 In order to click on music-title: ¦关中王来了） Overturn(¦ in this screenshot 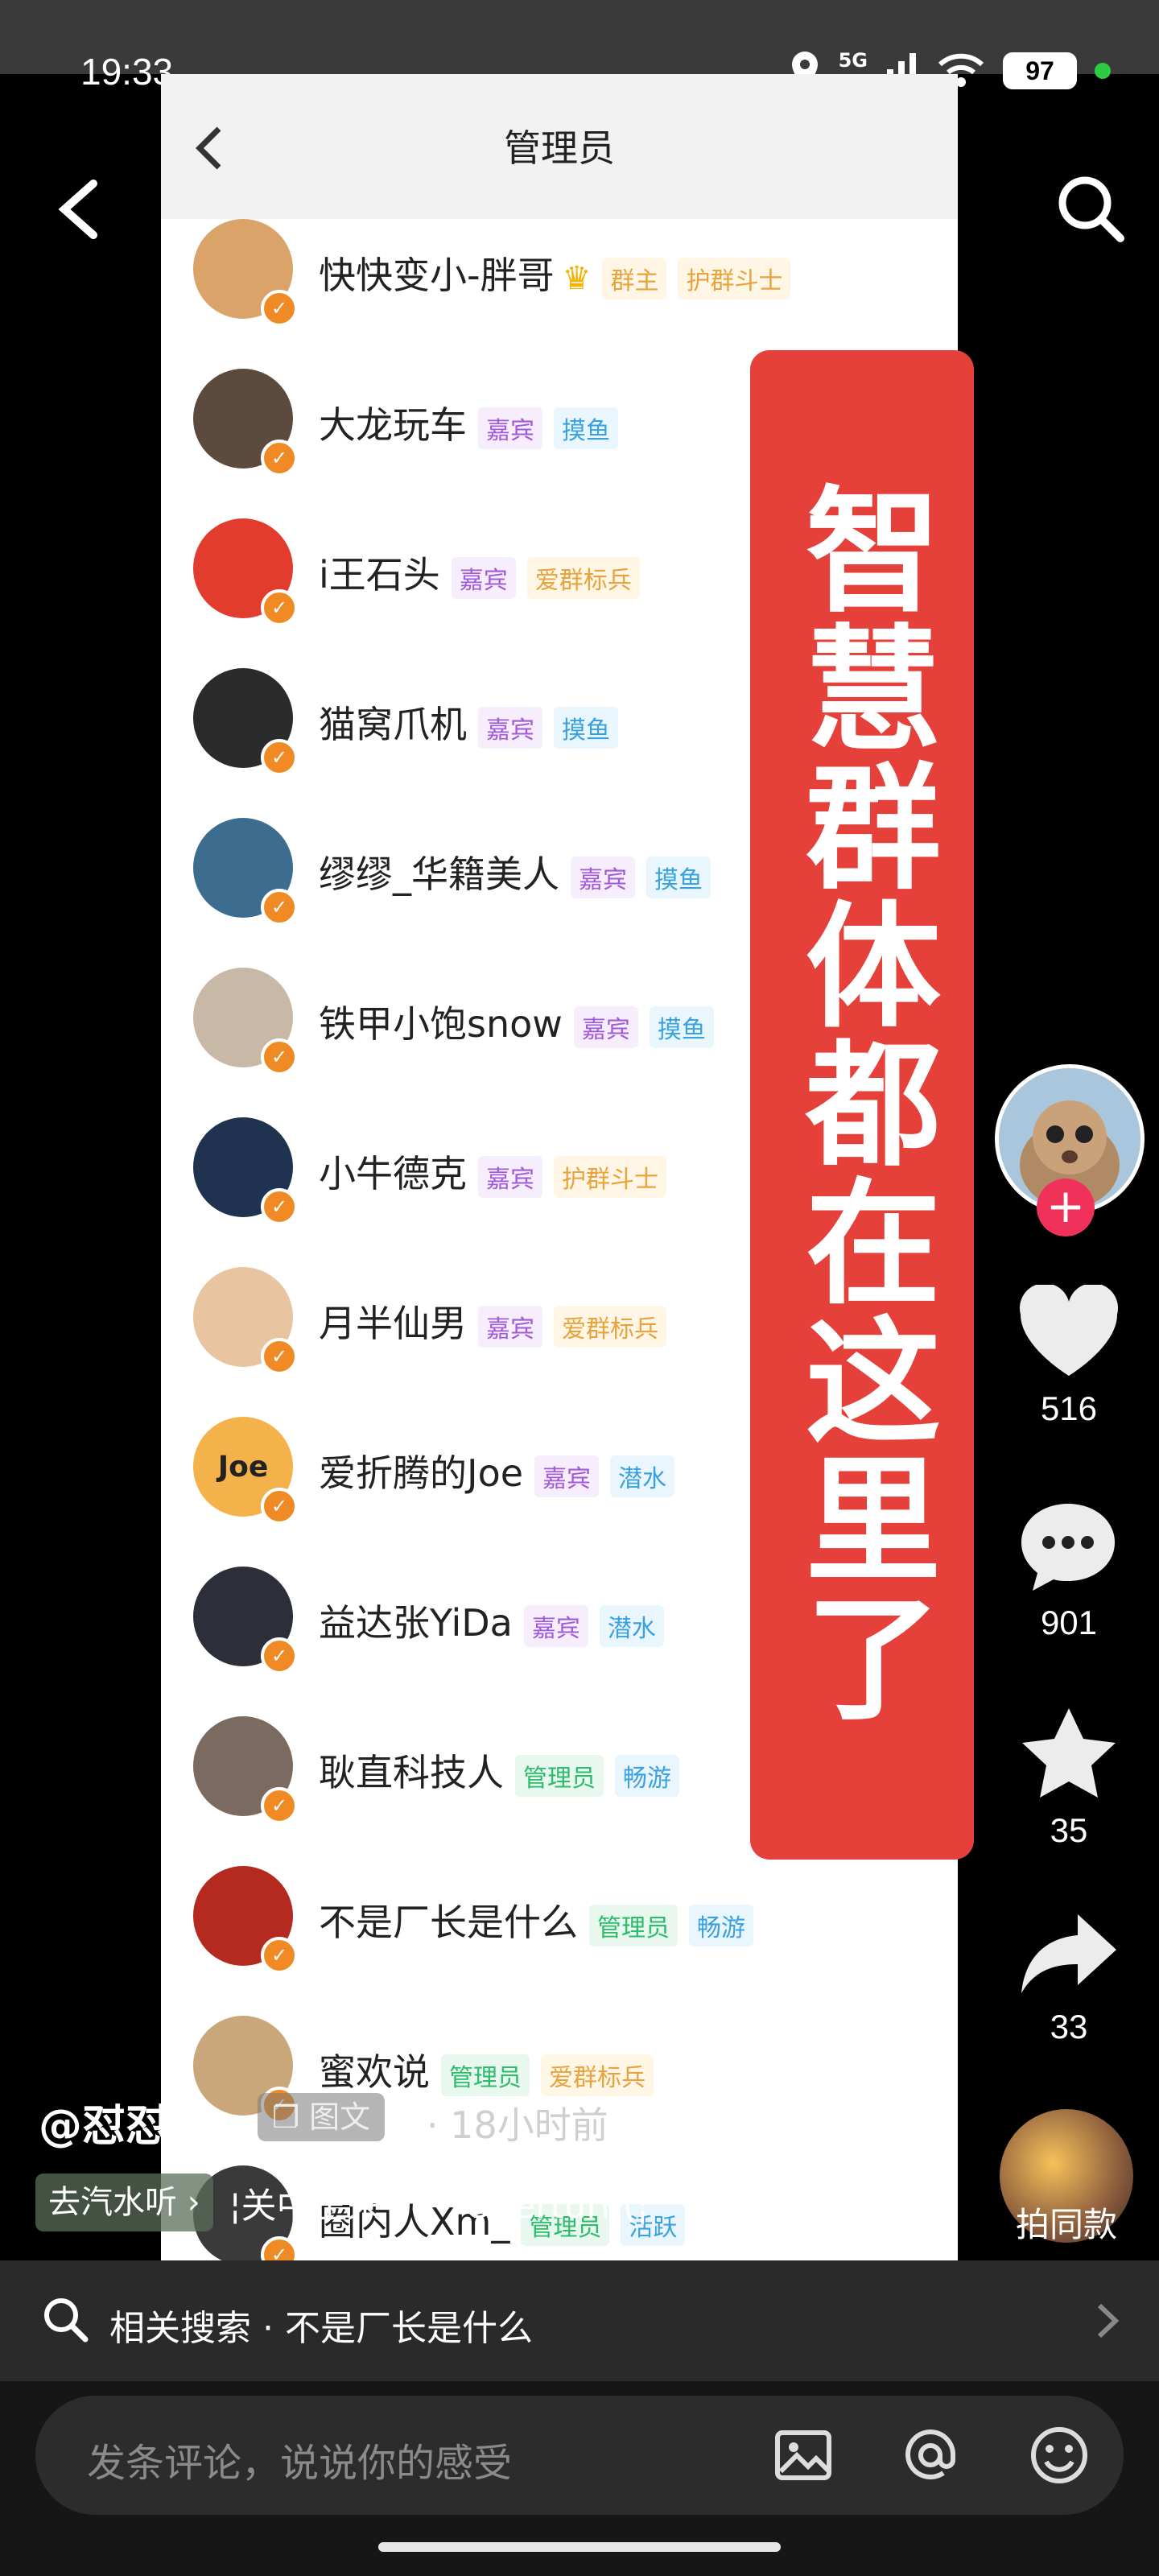, I will do `click(439, 2206)`.